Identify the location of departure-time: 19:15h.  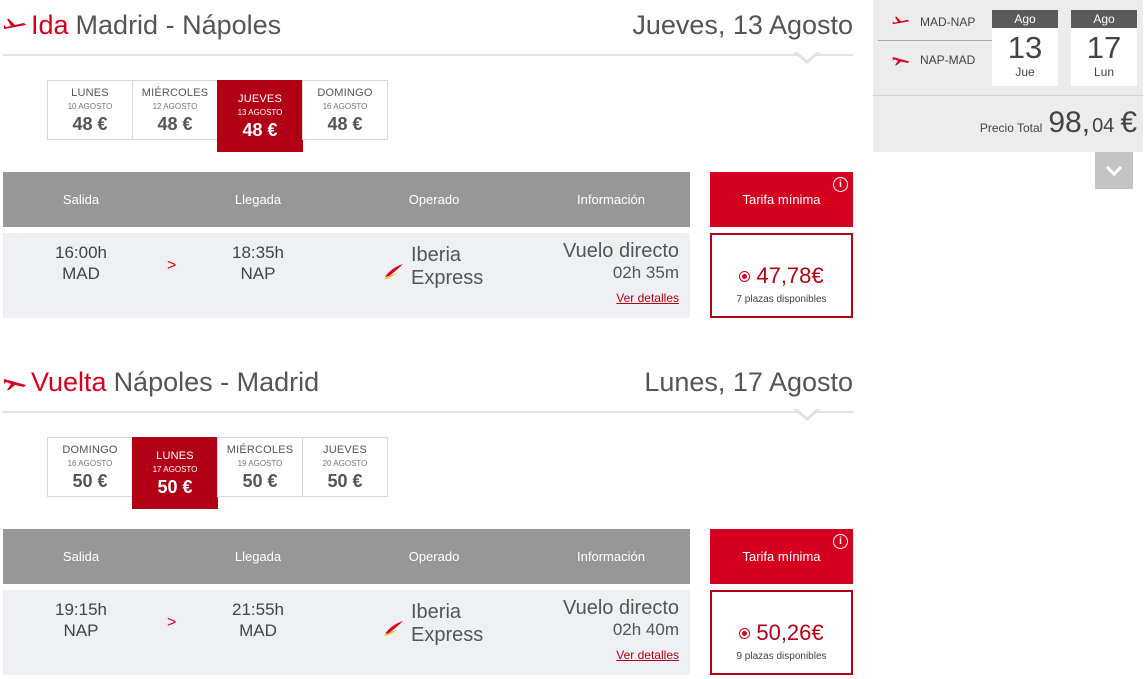
(81, 609).